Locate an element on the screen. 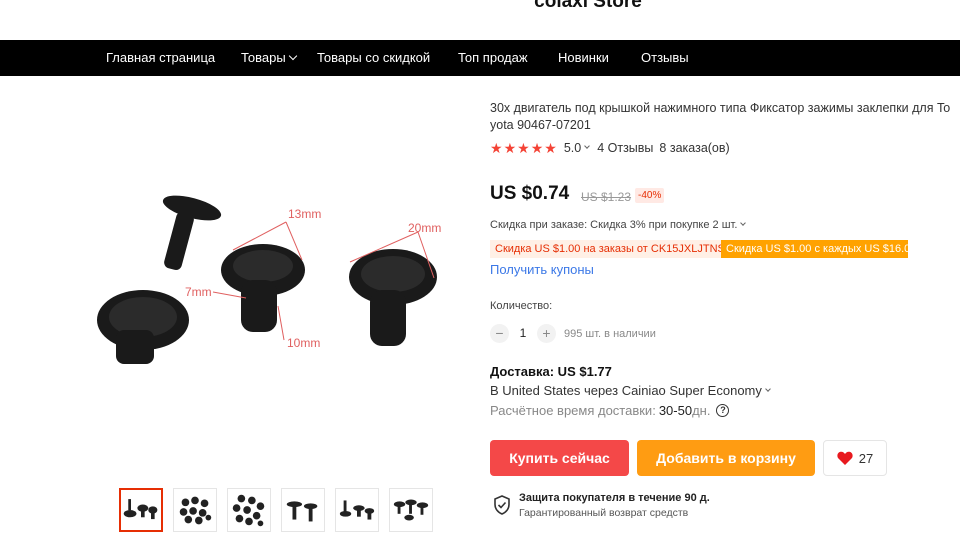 The width and height of the screenshot is (960, 534). stock-count: 995 шт. в наличии is located at coordinates (610, 334).